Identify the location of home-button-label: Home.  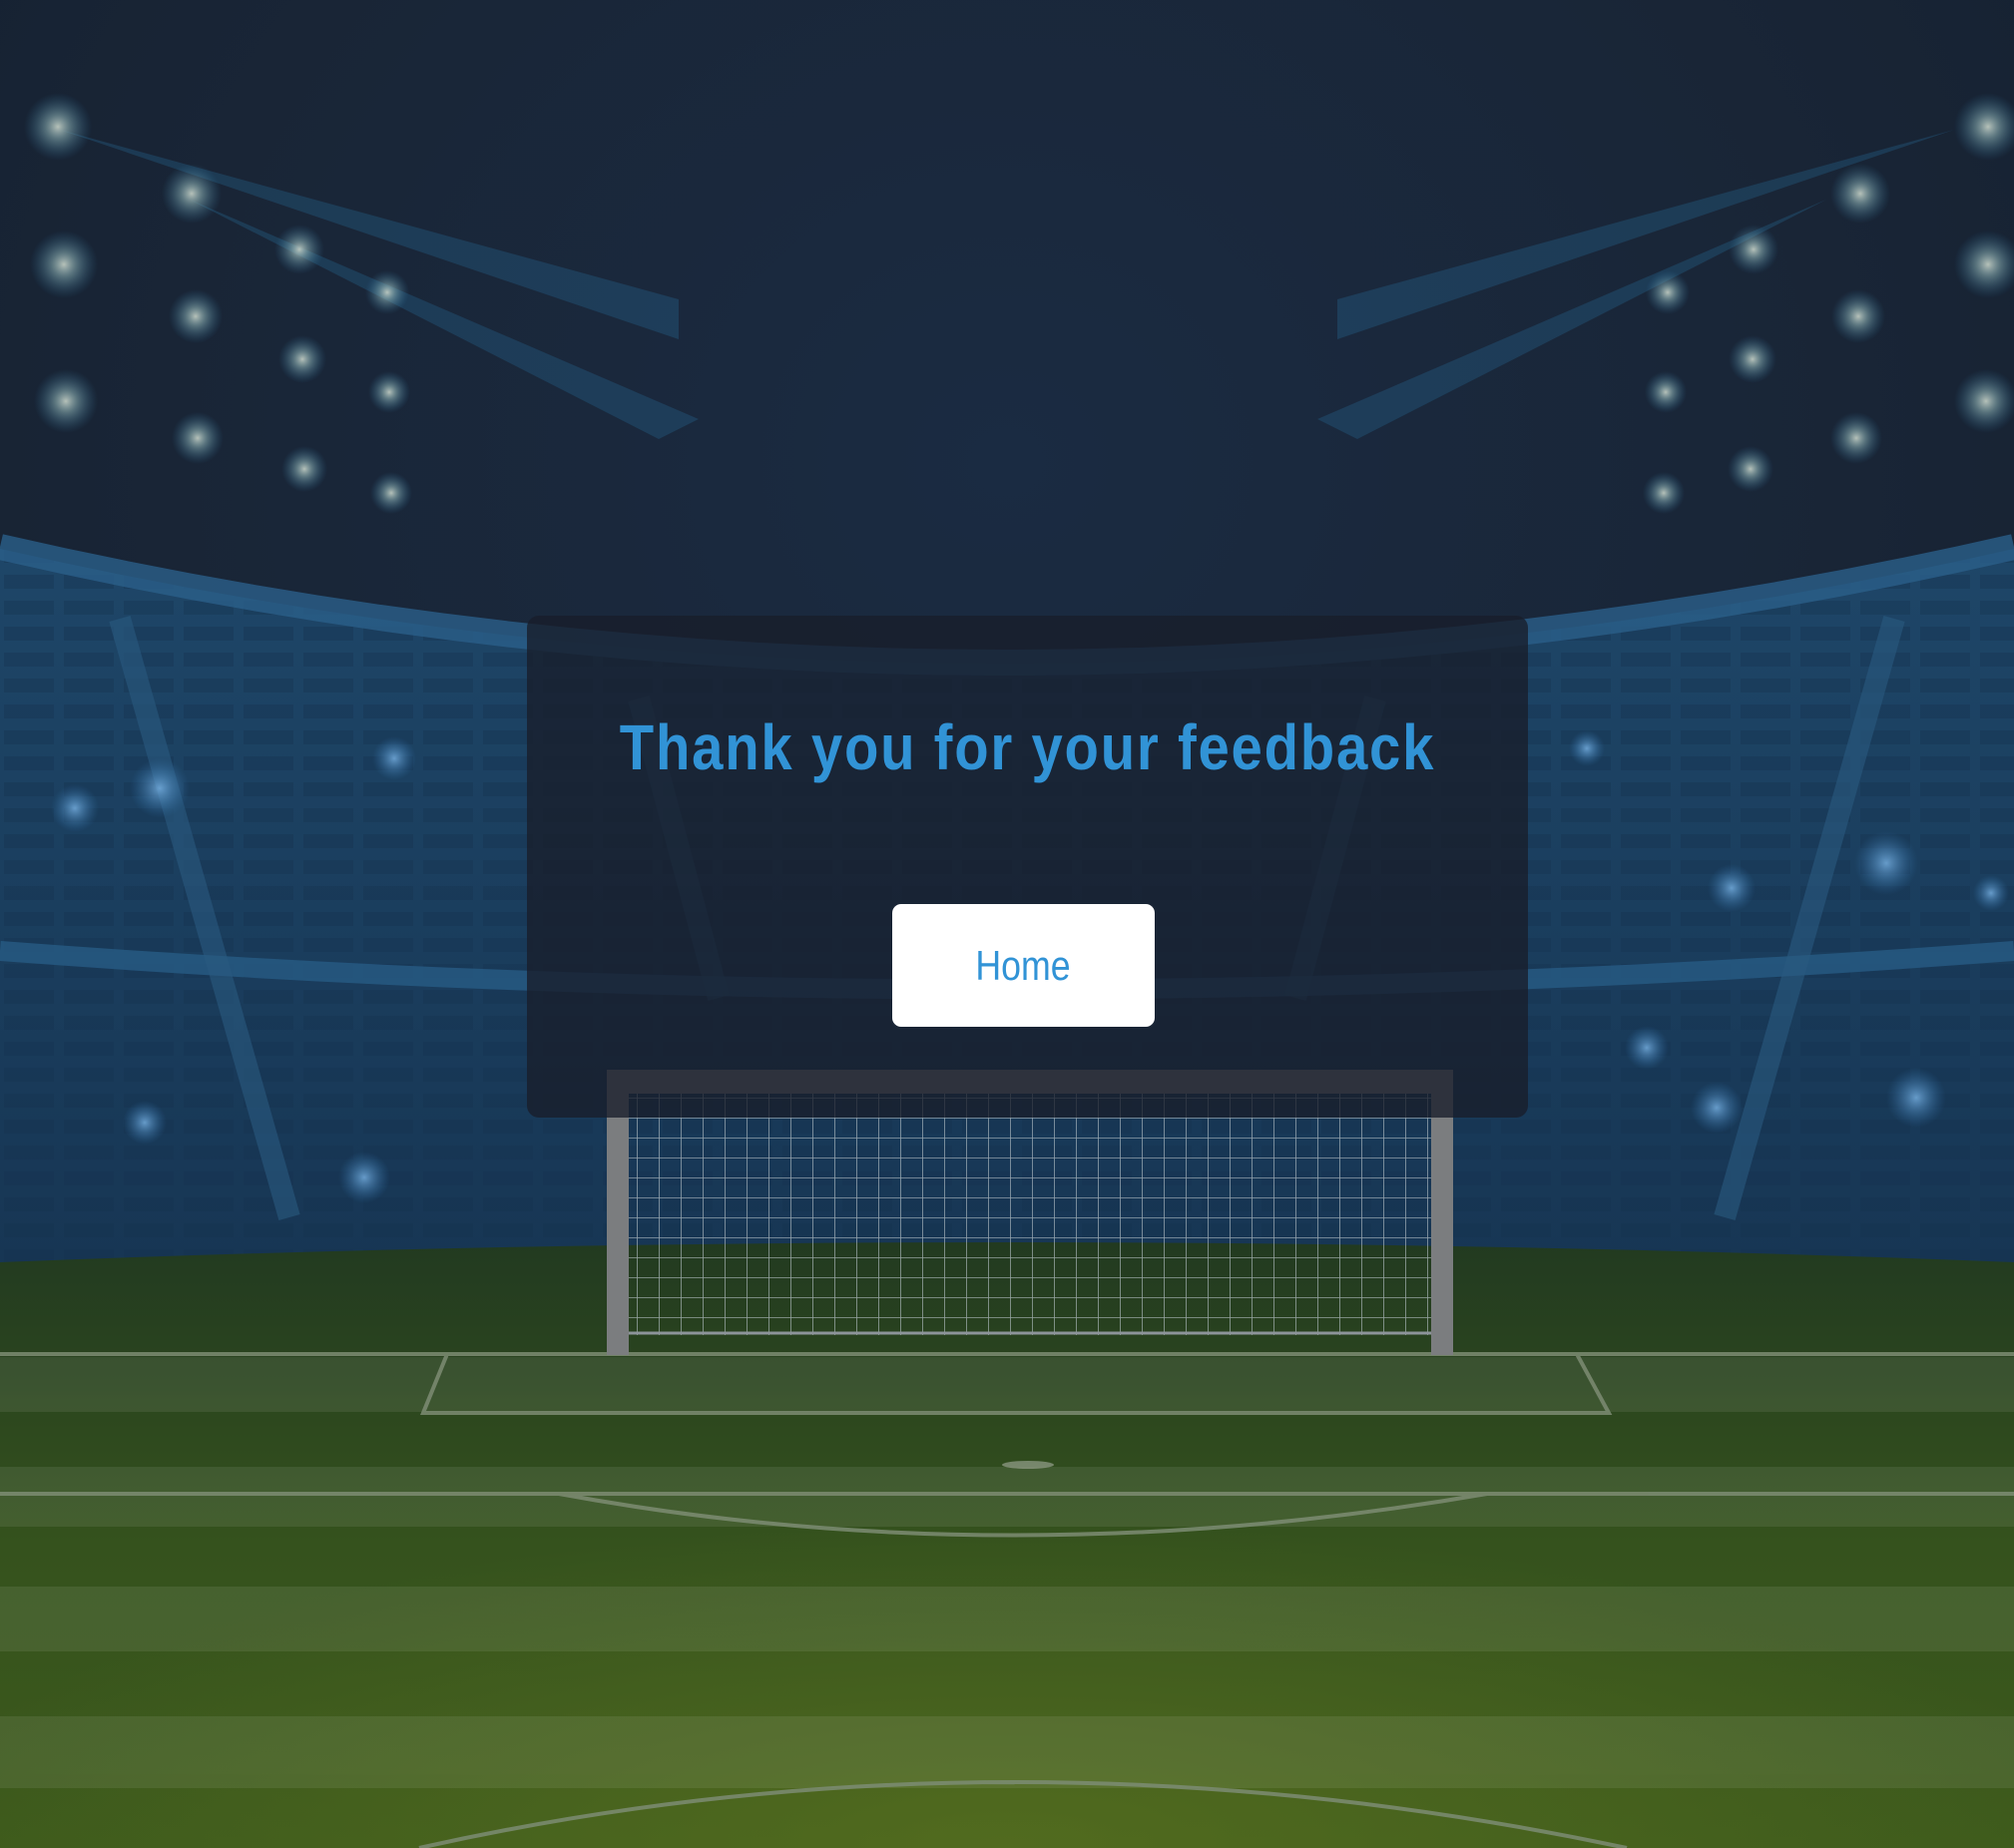
(1023, 965).